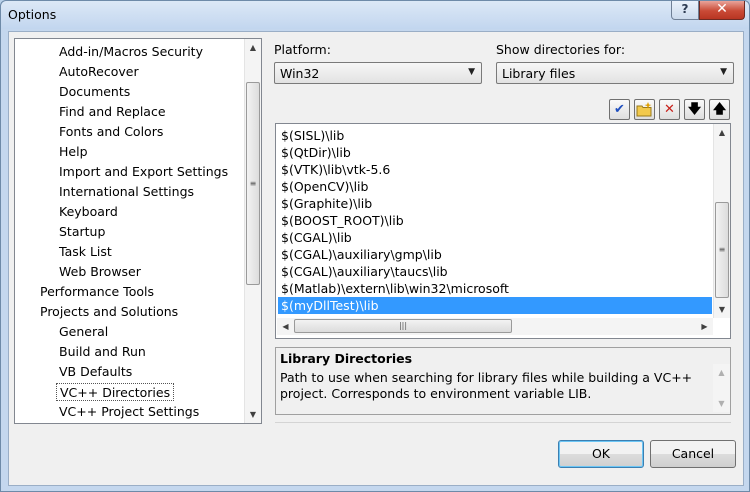 Image resolution: width=750 pixels, height=492 pixels. I want to click on platform-combo: Win32 ▼, so click(378, 73).